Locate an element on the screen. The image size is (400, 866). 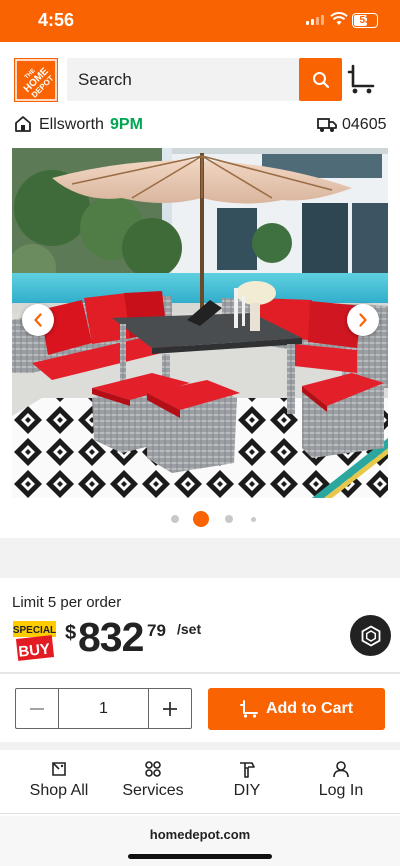
chevron-right-icon is located at coordinates (363, 320).